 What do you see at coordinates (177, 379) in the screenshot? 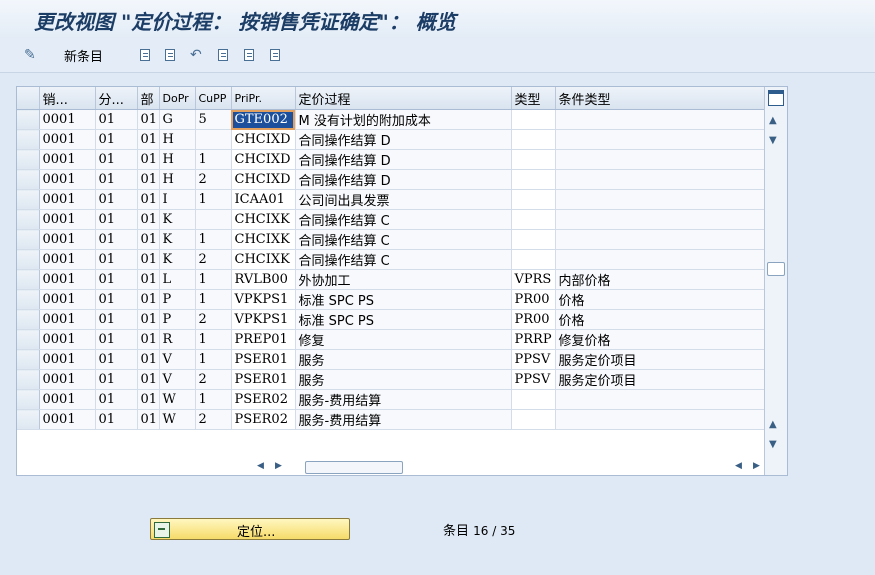
I see `cell-doc-procedure: V` at bounding box center [177, 379].